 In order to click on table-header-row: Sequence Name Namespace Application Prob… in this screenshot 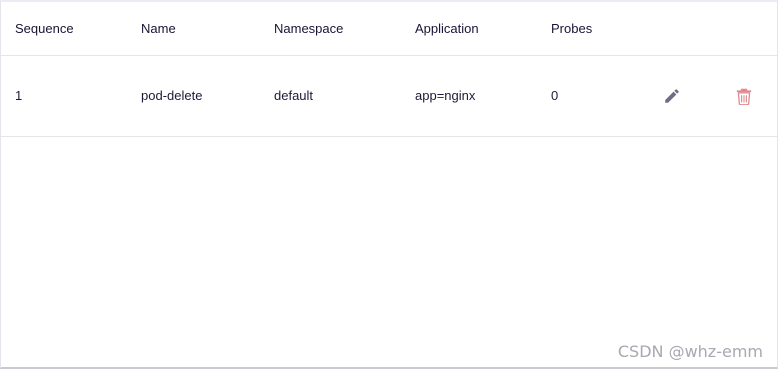, I will do `click(389, 29)`.